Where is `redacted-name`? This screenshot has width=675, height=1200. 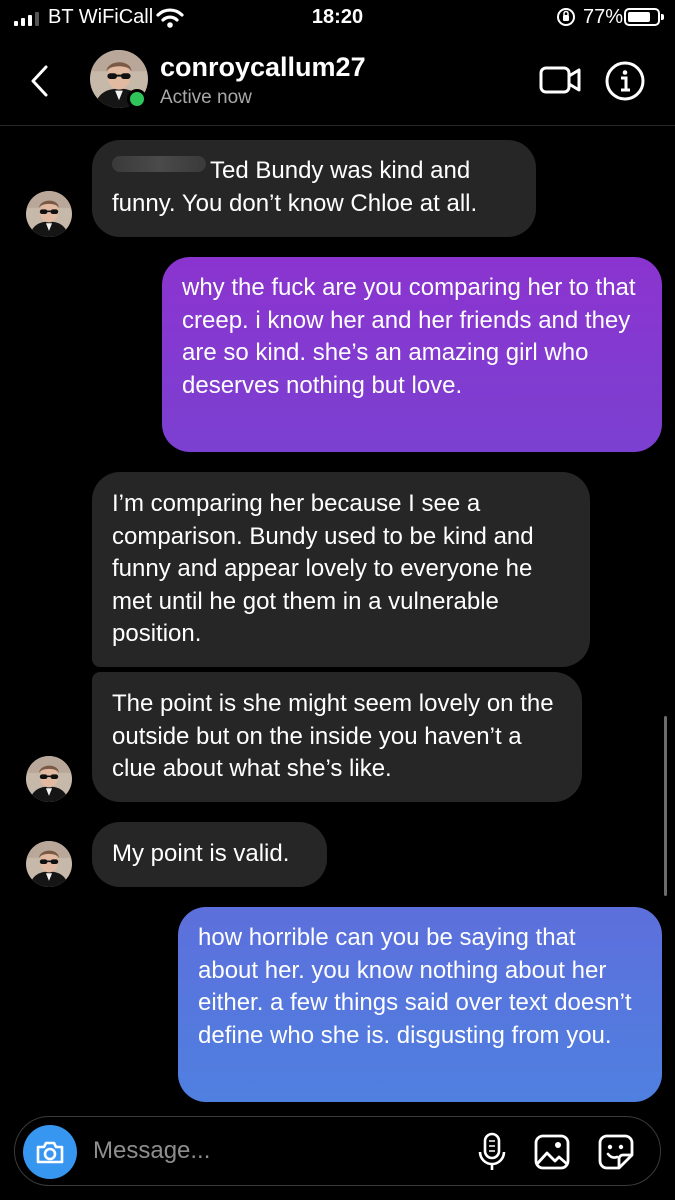 redacted-name is located at coordinates (159, 164).